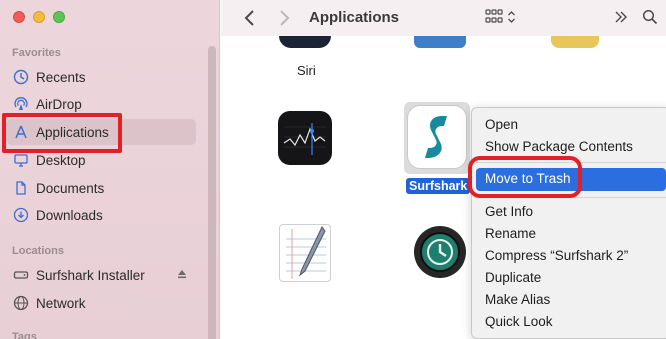 This screenshot has height=339, width=666. Describe the element at coordinates (21, 132) in the screenshot. I see `applications-icon` at that location.